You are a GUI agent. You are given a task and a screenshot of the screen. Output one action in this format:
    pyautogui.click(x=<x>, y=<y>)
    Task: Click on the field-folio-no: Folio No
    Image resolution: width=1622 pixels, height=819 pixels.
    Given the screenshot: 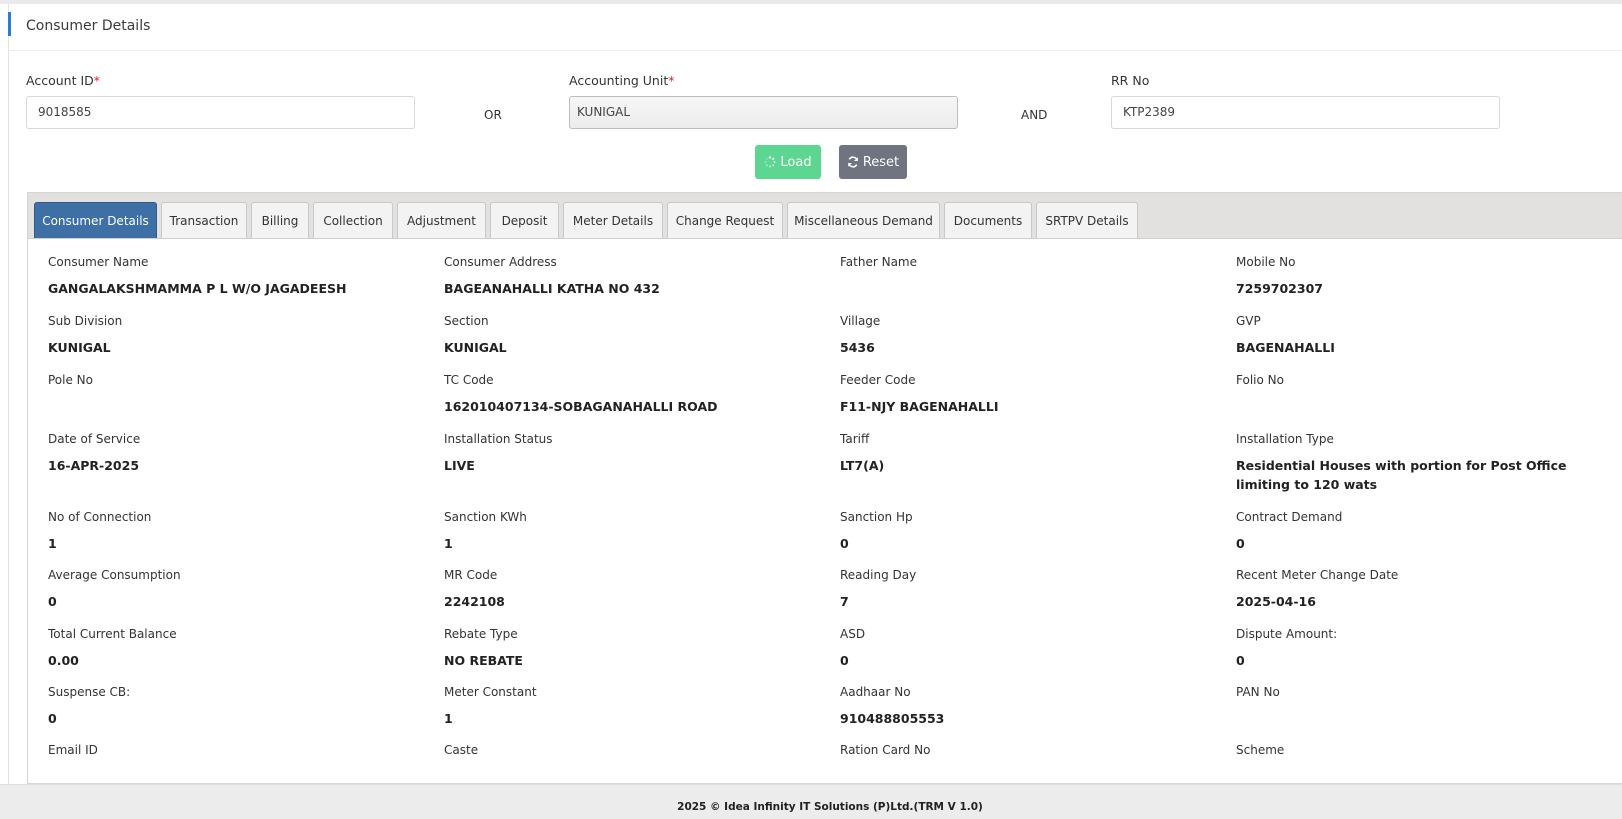 What is the action you would take?
    pyautogui.click(x=1260, y=380)
    